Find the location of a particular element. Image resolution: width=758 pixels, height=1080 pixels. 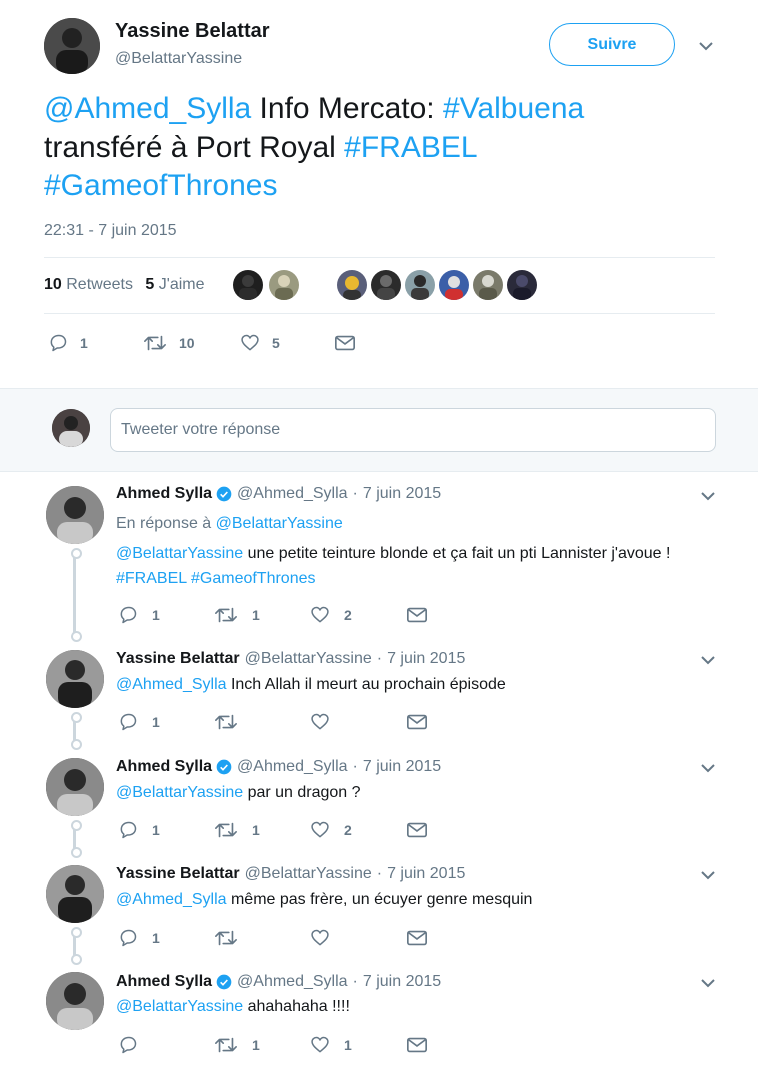

likes-label: J'aime is located at coordinates (181, 284).